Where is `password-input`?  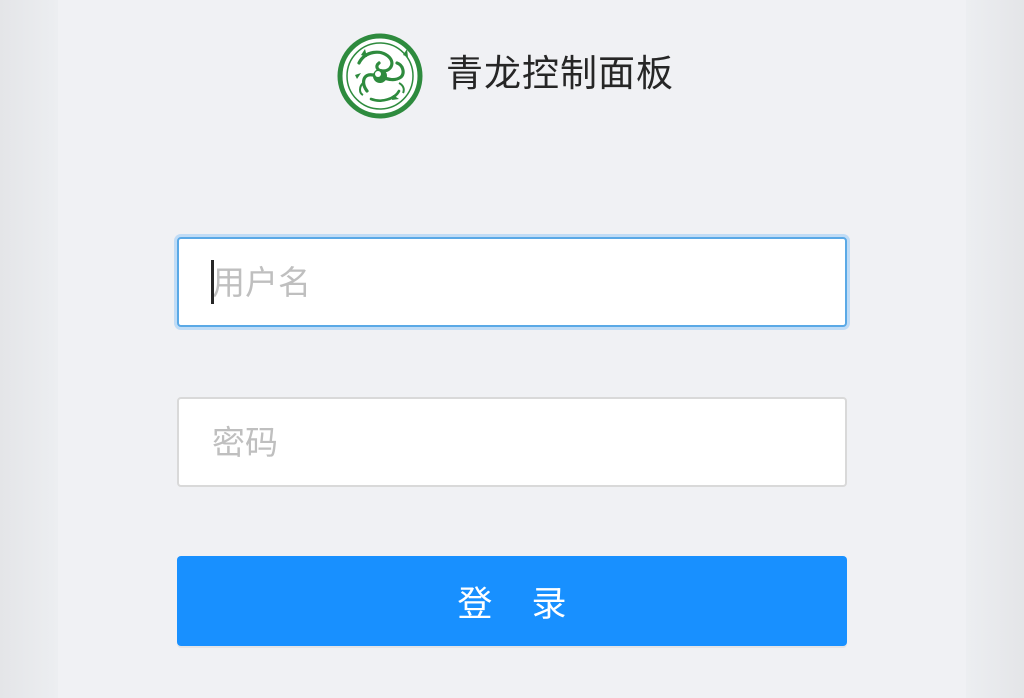 password-input is located at coordinates (512, 442).